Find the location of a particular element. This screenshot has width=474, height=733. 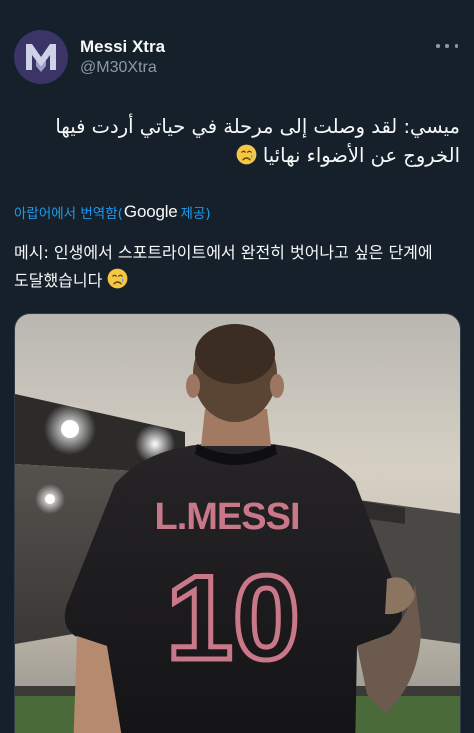

jersey-number-text: 10 is located at coordinates (232, 618).